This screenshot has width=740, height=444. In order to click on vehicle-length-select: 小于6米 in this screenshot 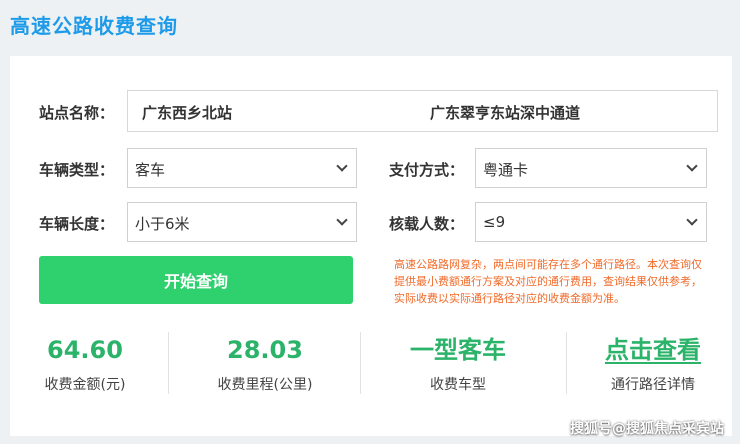, I will do `click(242, 222)`.